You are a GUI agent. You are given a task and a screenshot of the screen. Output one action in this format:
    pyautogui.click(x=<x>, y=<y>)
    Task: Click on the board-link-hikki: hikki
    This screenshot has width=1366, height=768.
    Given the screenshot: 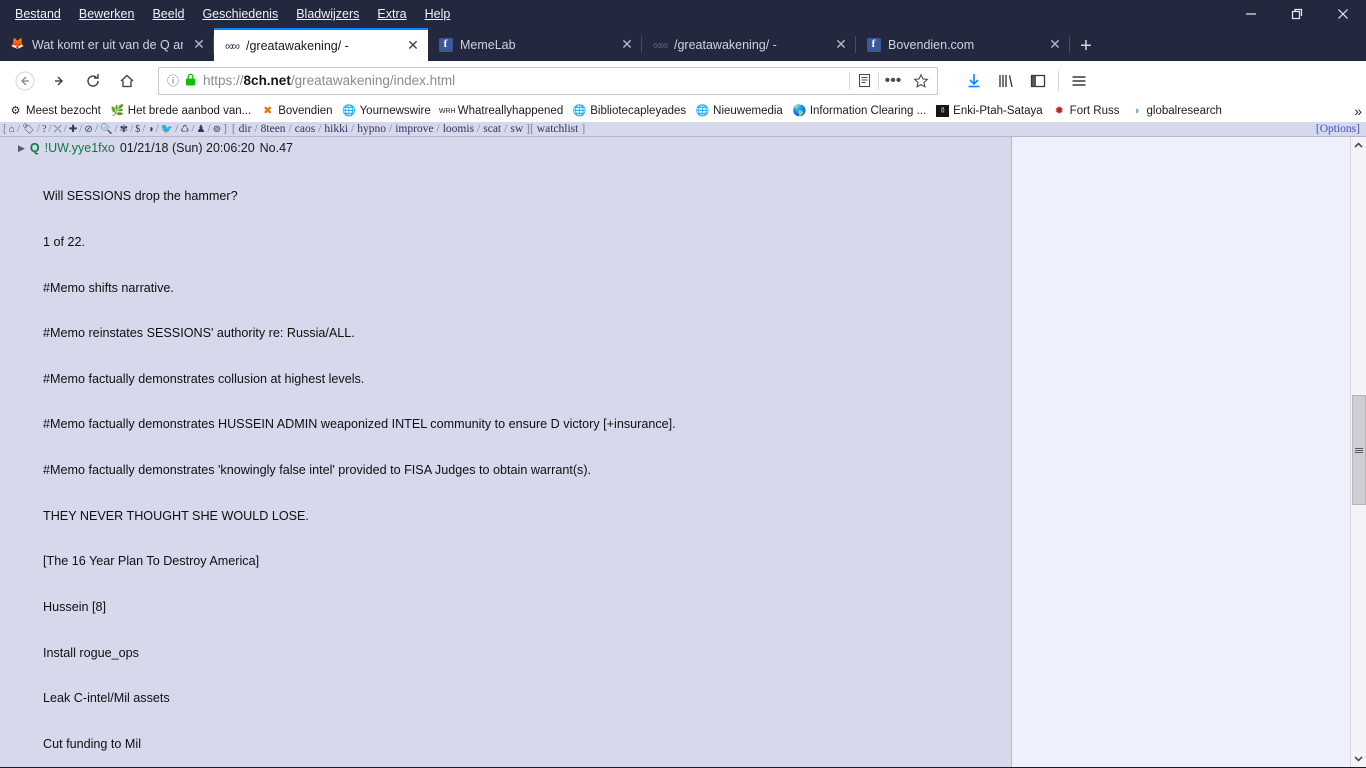 What is the action you would take?
    pyautogui.click(x=336, y=129)
    